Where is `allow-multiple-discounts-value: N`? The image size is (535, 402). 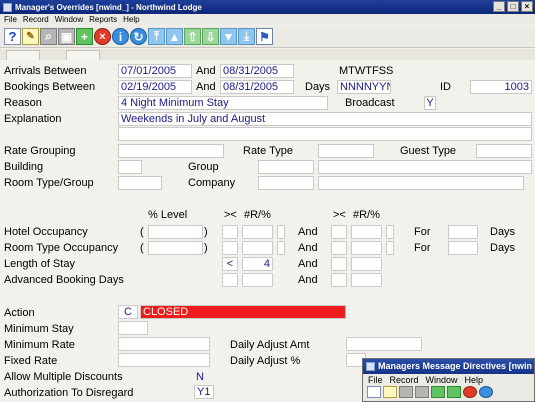 allow-multiple-discounts-value: N is located at coordinates (200, 377).